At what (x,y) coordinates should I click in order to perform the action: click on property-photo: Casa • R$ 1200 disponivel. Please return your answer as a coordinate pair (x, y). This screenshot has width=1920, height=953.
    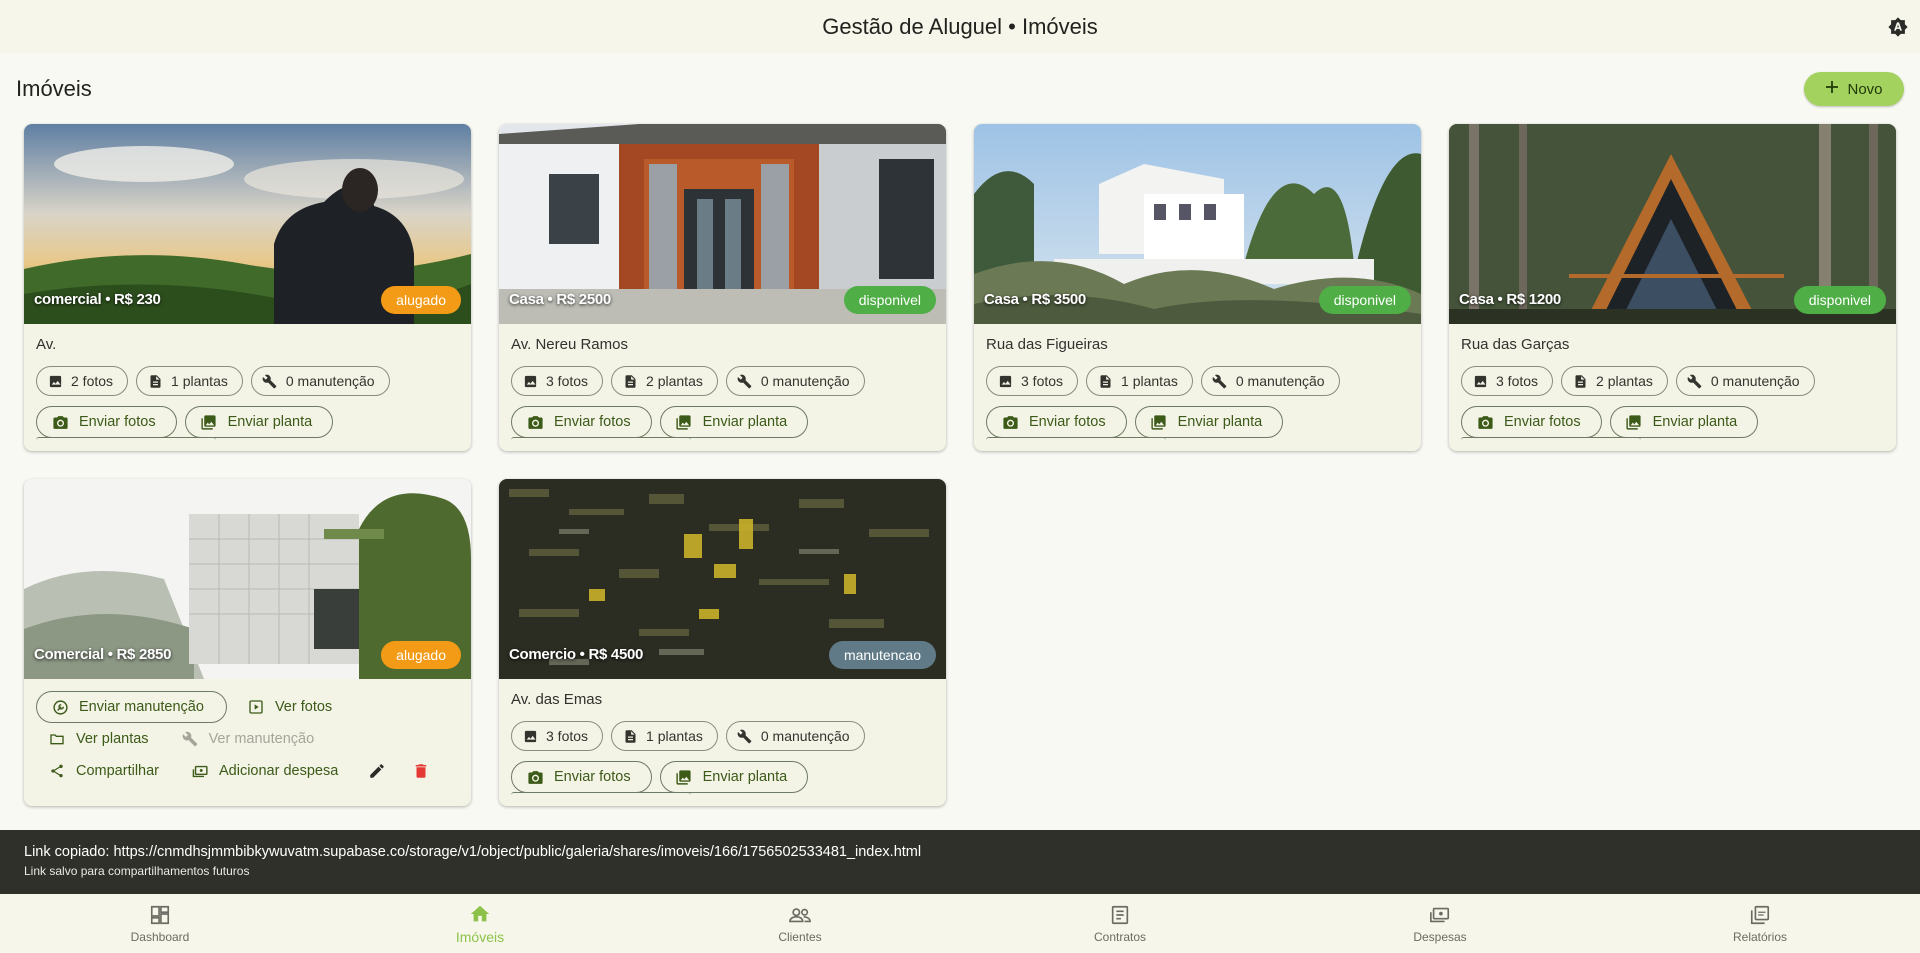
    Looking at the image, I should click on (1672, 224).